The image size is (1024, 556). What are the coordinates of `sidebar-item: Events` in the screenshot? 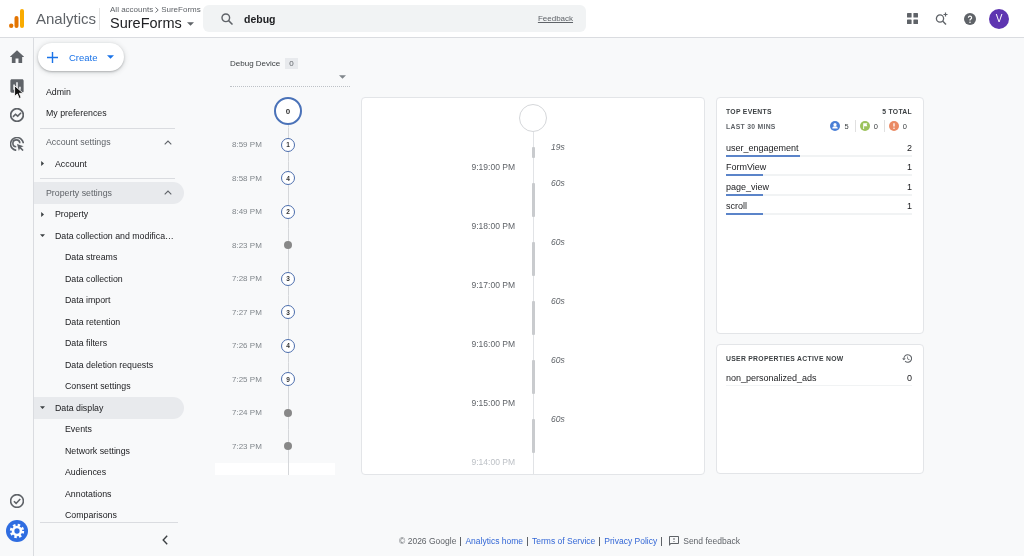 It's located at (109, 429).